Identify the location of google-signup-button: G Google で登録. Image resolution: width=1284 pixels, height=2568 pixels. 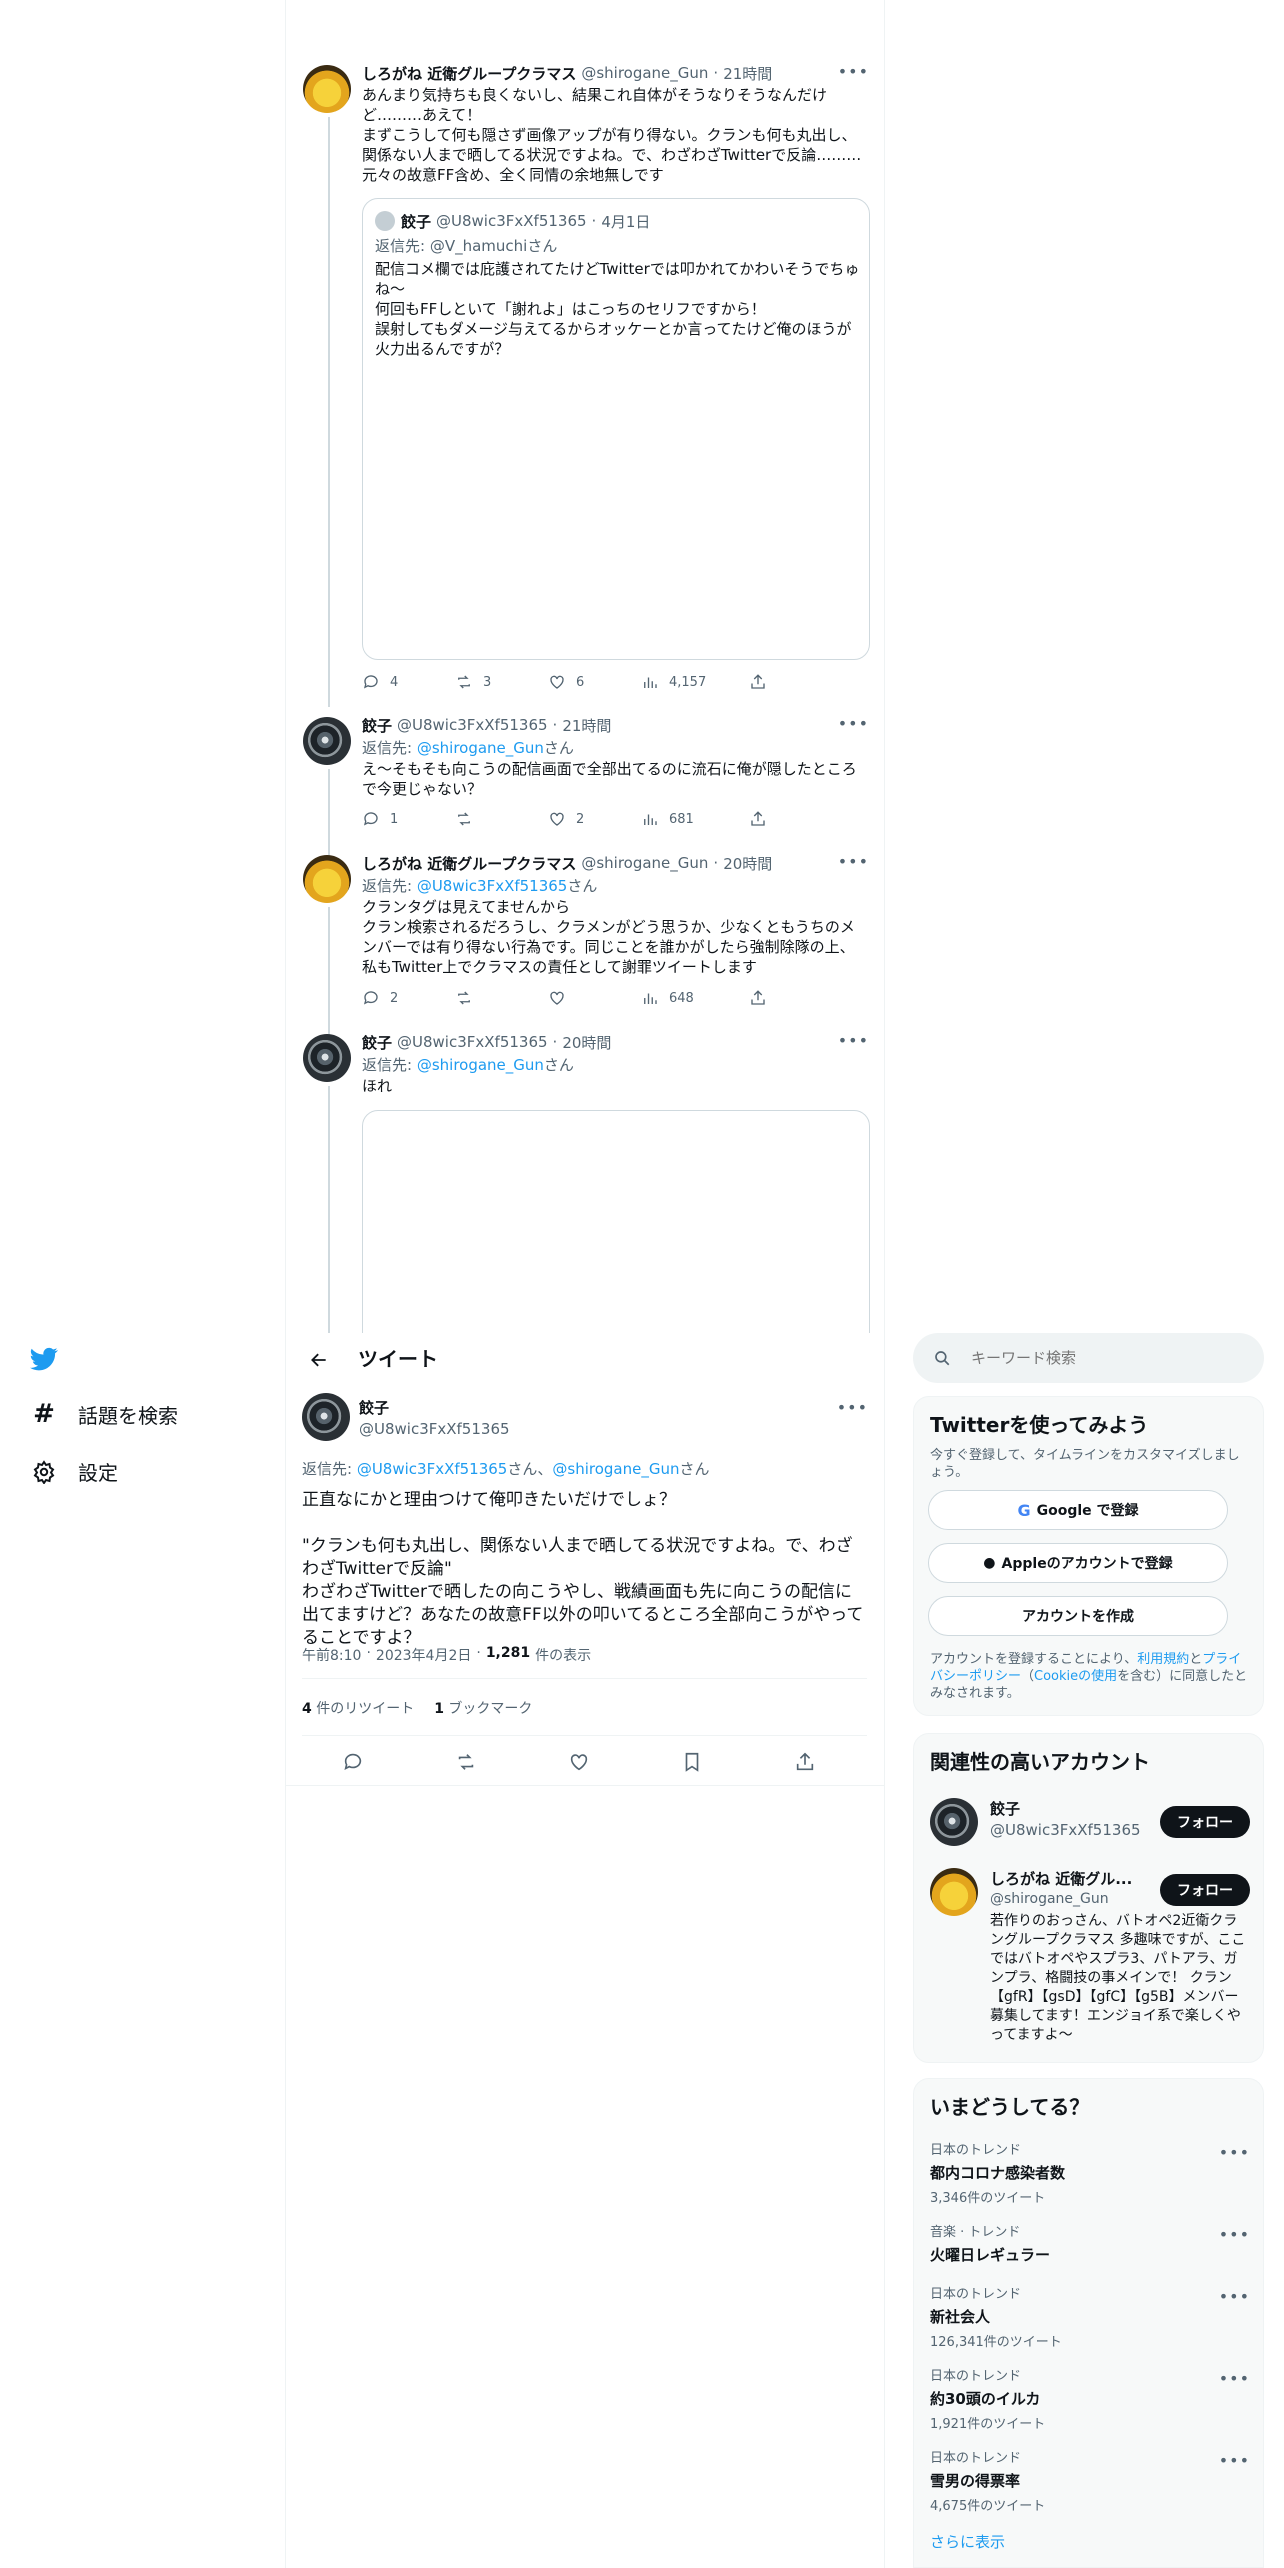
(1078, 1510).